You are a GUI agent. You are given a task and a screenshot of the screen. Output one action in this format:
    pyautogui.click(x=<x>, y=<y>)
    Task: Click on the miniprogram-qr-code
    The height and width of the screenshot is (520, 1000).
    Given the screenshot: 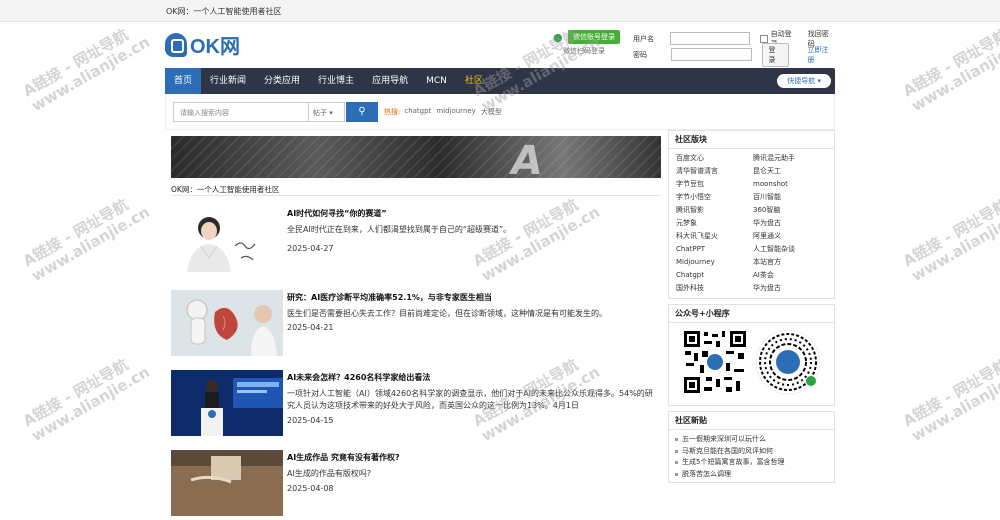 What is the action you would take?
    pyautogui.click(x=788, y=362)
    